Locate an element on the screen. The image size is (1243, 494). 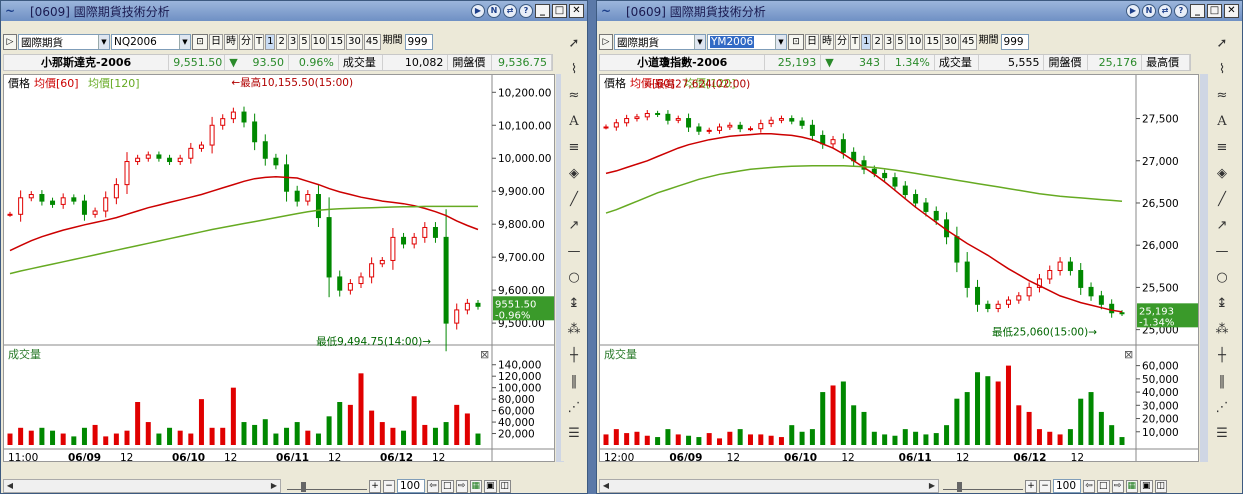
grid-icon: ‖ is located at coordinates (574, 382).